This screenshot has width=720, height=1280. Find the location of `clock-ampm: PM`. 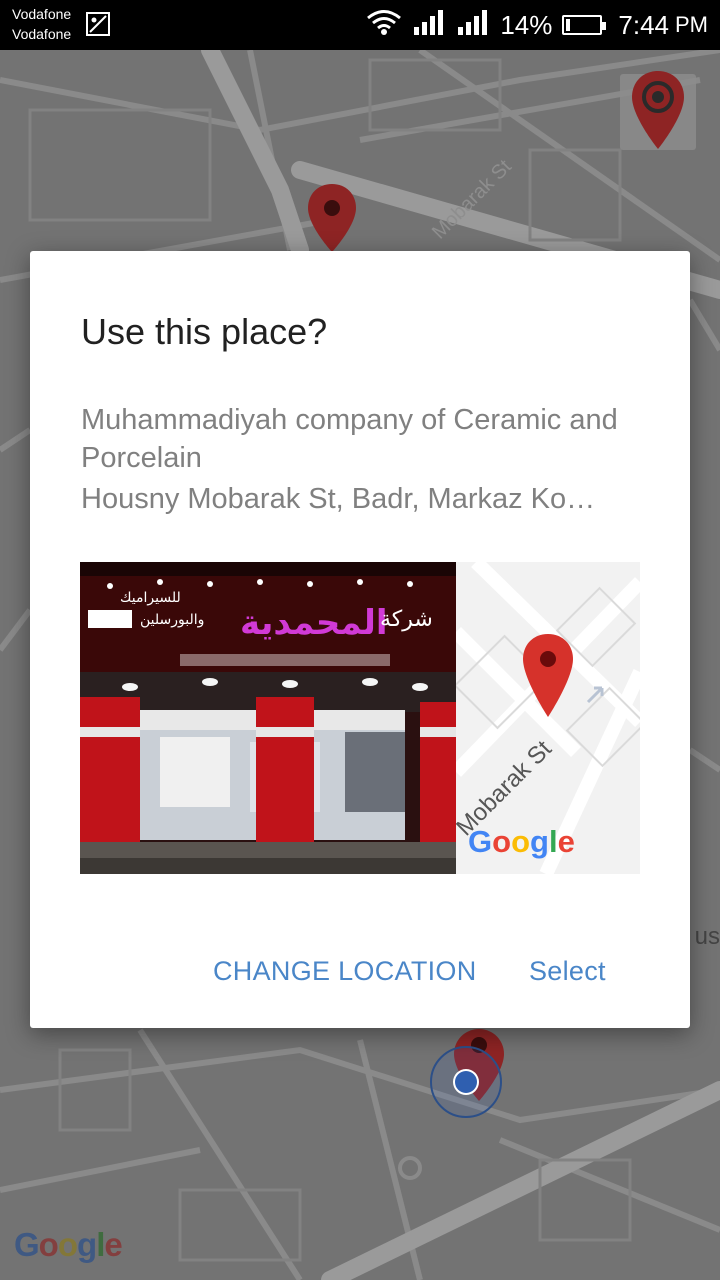

clock-ampm: PM is located at coordinates (691, 24).